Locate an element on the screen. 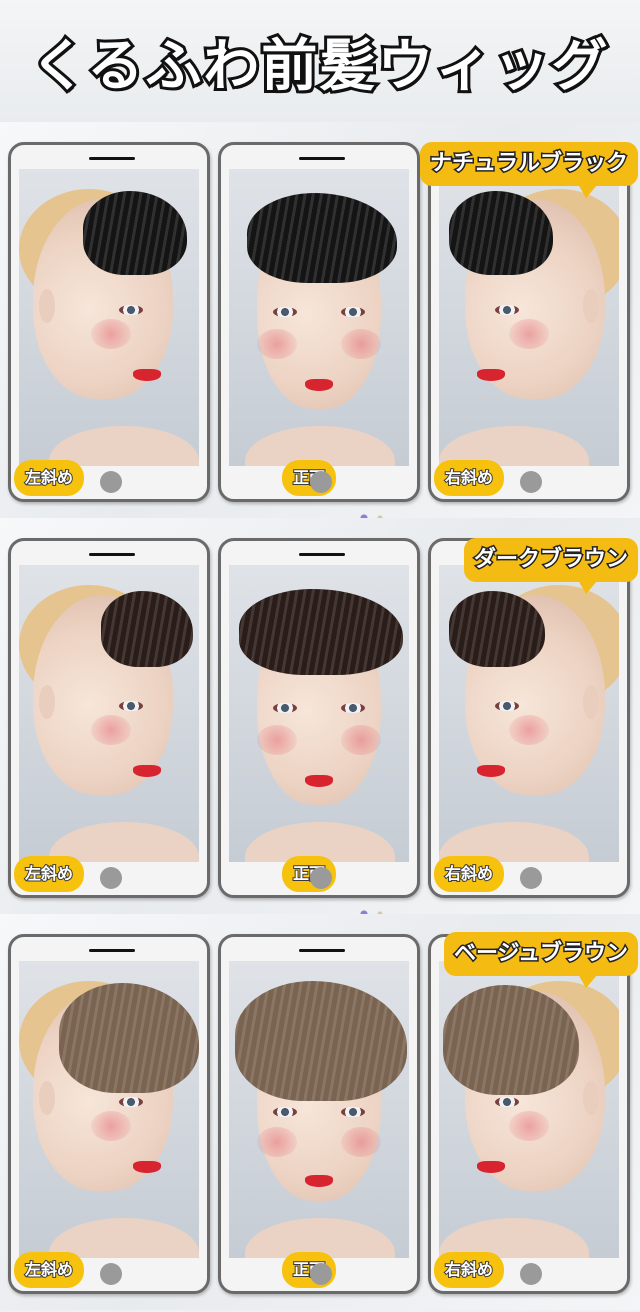 The width and height of the screenshot is (640, 1312). color-label-dark-brown: ダークブラウン is located at coordinates (550, 566).